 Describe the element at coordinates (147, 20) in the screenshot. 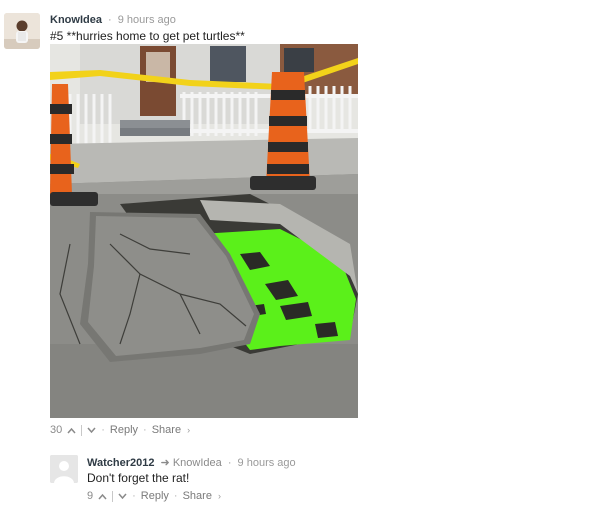

I see `comment-timestamp: 9 hours ago` at that location.